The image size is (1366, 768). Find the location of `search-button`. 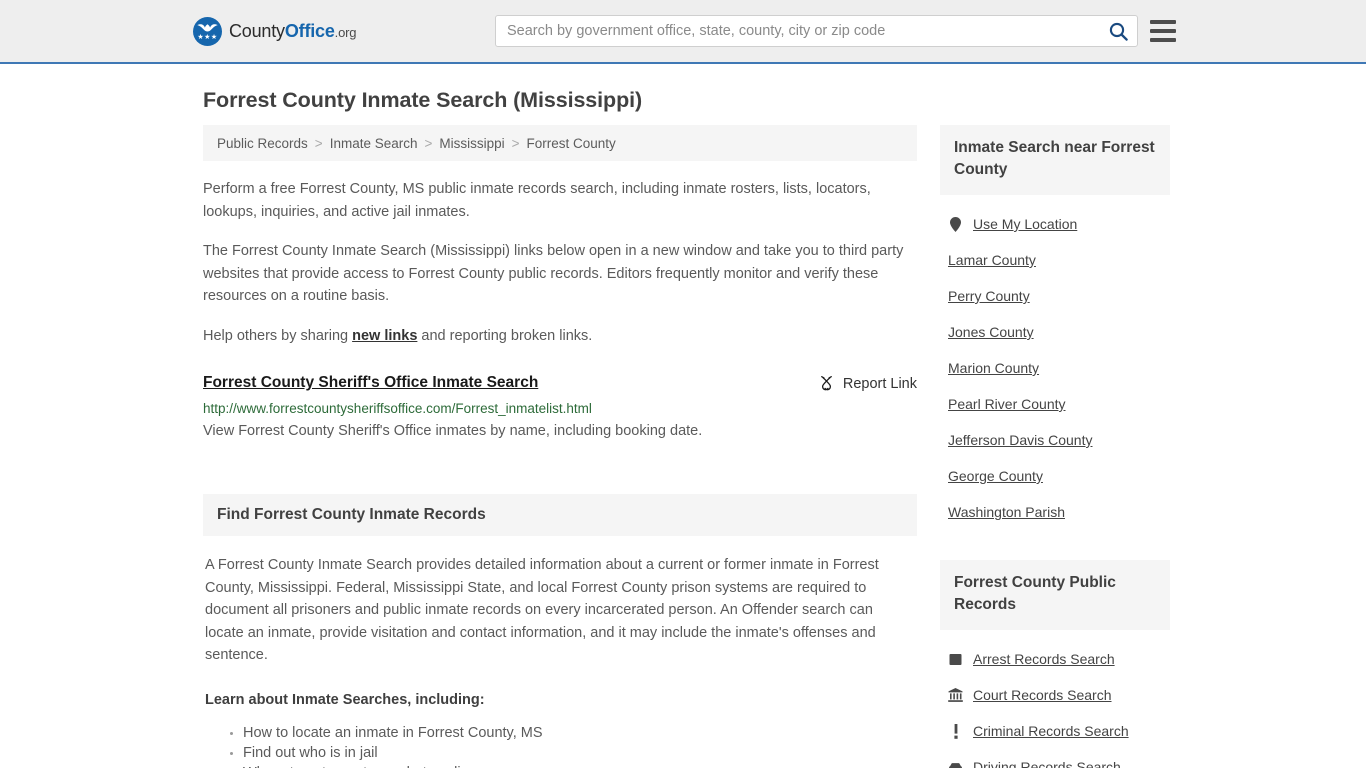

search-button is located at coordinates (1118, 31).